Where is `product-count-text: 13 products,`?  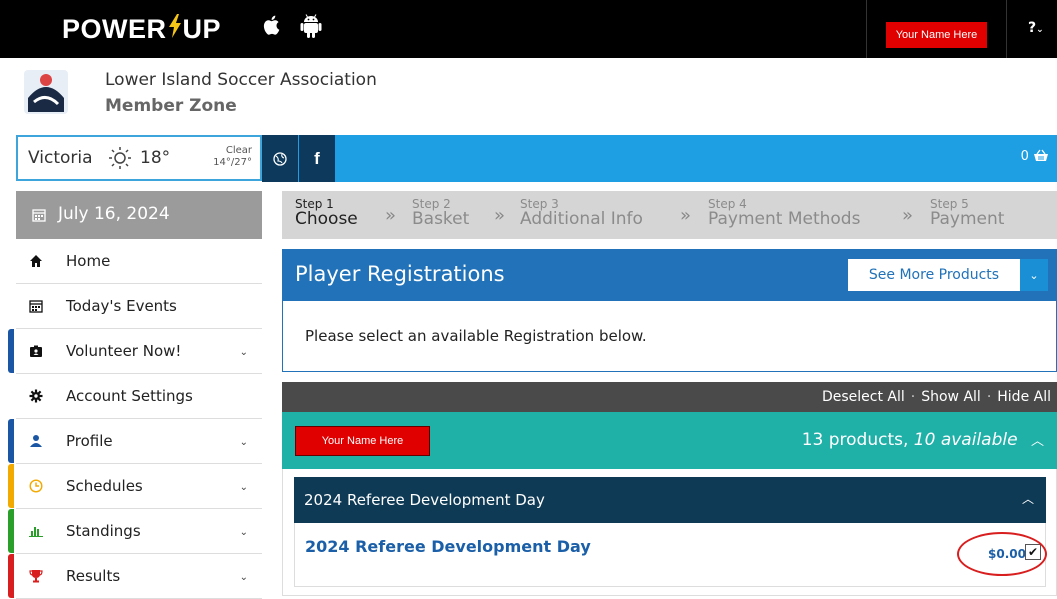
product-count-text: 13 products, is located at coordinates (857, 440).